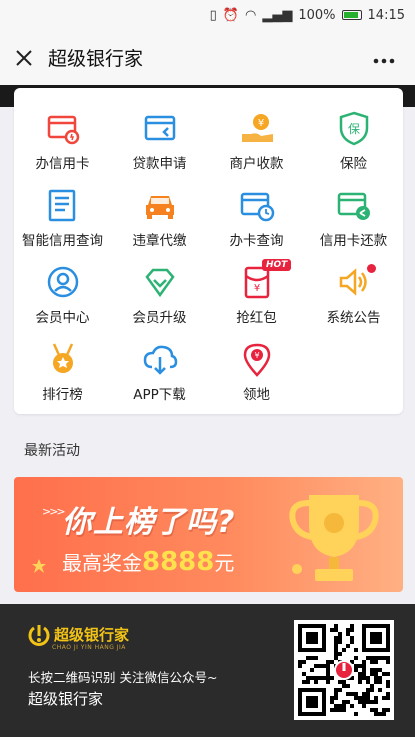 The image size is (415, 737). What do you see at coordinates (251, 15) in the screenshot?
I see `wifi-icon: ◠` at bounding box center [251, 15].